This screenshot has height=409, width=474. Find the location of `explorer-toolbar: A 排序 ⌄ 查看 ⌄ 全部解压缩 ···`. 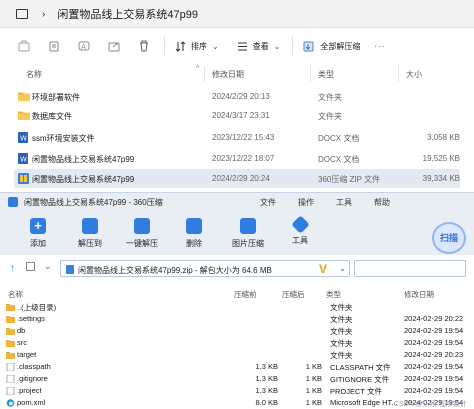

explorer-toolbar: A 排序 ⌄ 查看 ⌄ 全部解压缩 ··· is located at coordinates (237, 46).